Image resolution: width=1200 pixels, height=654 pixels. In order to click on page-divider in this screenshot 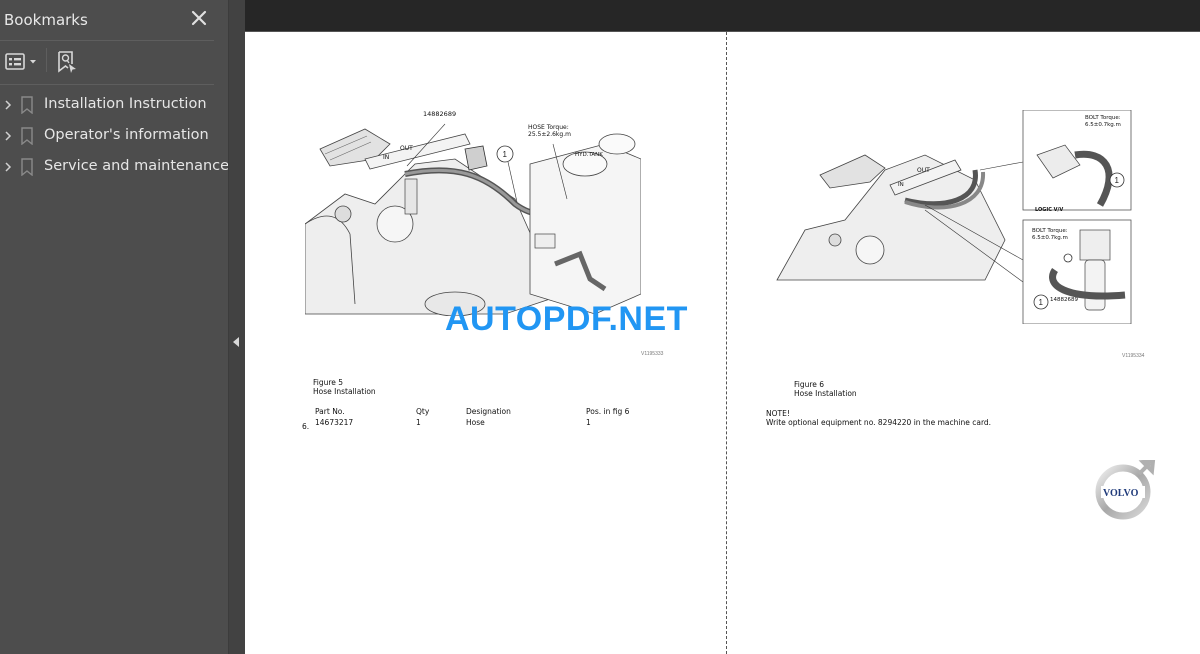, I will do `click(726, 343)`.